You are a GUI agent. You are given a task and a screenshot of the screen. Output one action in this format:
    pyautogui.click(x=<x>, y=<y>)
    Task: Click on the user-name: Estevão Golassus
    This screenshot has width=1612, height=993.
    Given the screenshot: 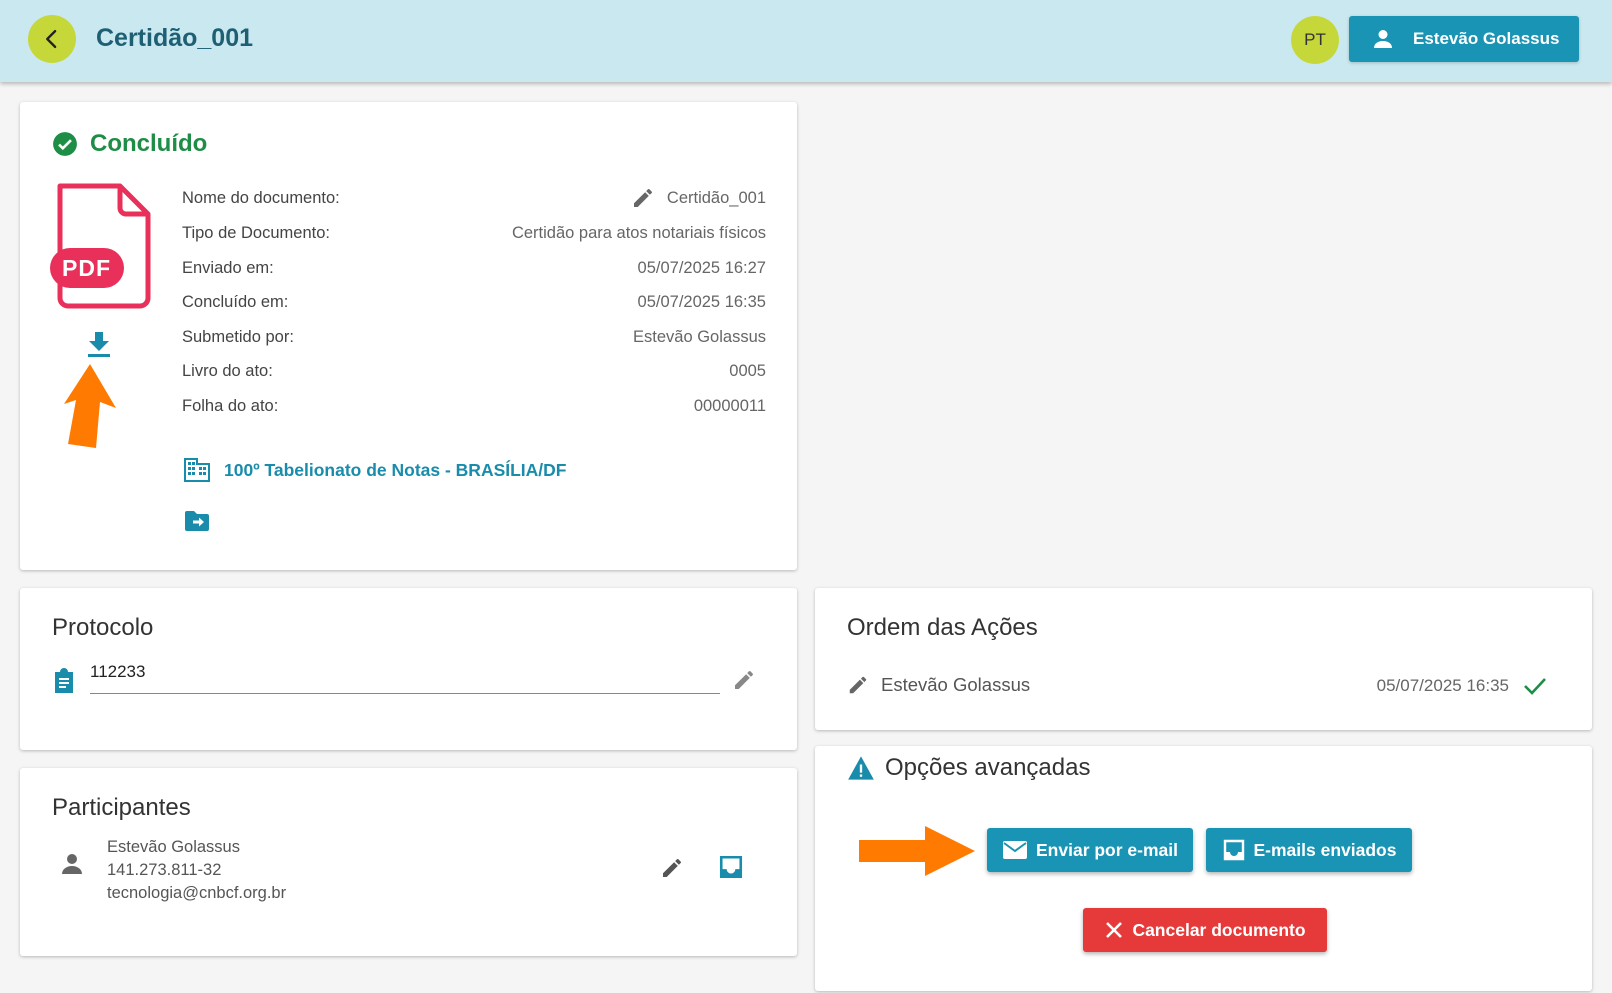 What is the action you would take?
    pyautogui.click(x=1486, y=38)
    